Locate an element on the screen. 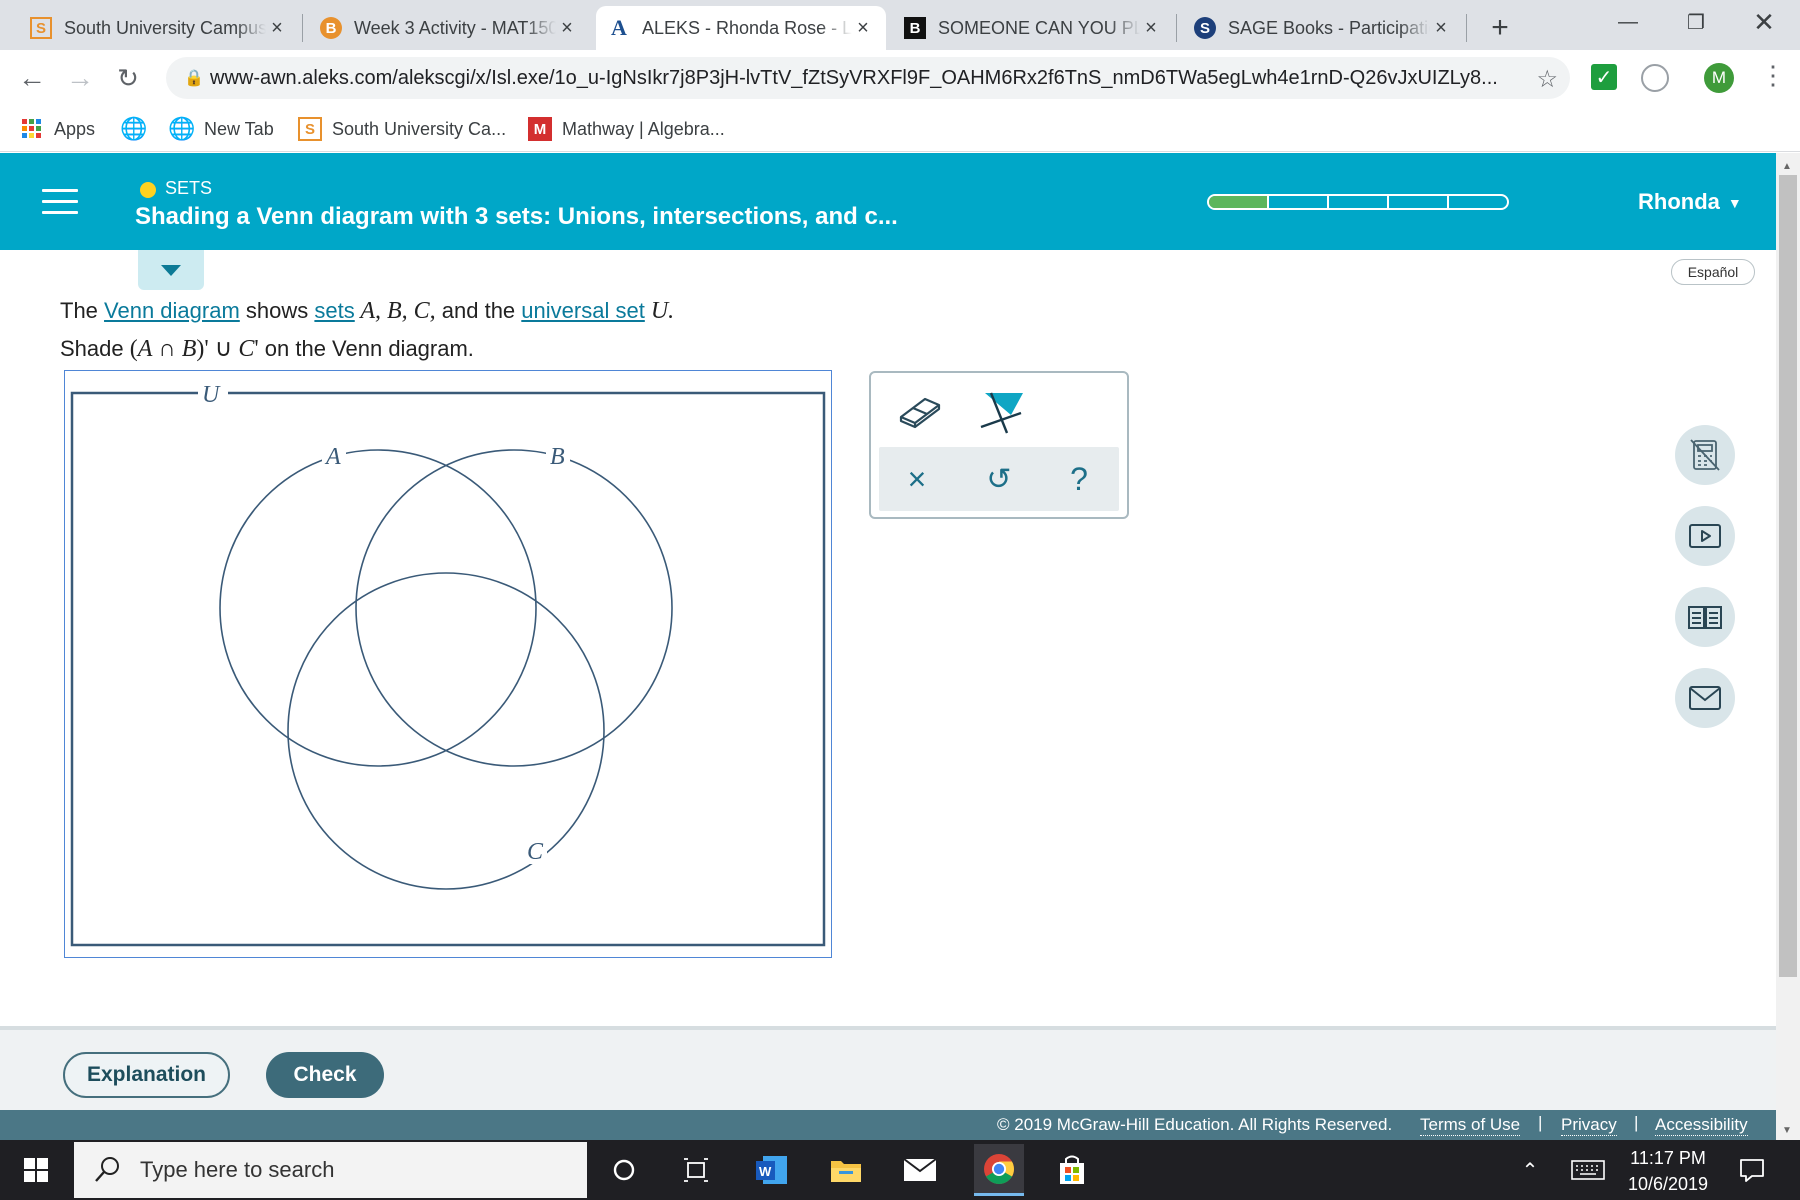  question-text: Shade is located at coordinates (95, 348).